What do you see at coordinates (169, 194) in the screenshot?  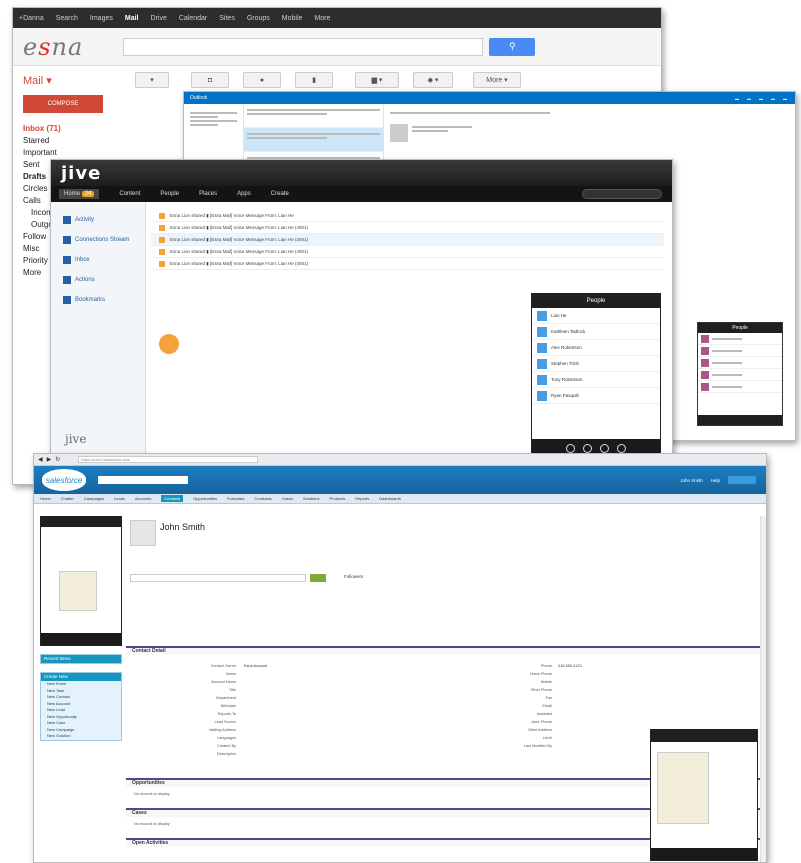 I see `nav-people: People` at bounding box center [169, 194].